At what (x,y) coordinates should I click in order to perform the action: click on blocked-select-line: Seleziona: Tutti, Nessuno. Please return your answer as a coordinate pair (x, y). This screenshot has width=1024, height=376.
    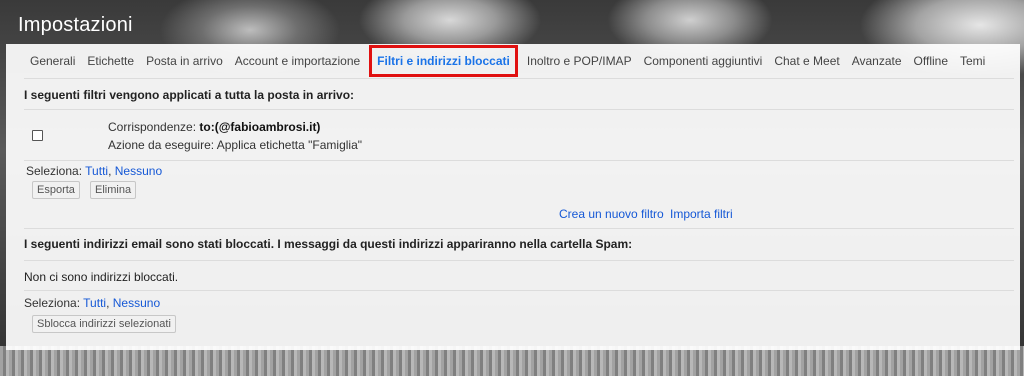
    Looking at the image, I should click on (92, 303).